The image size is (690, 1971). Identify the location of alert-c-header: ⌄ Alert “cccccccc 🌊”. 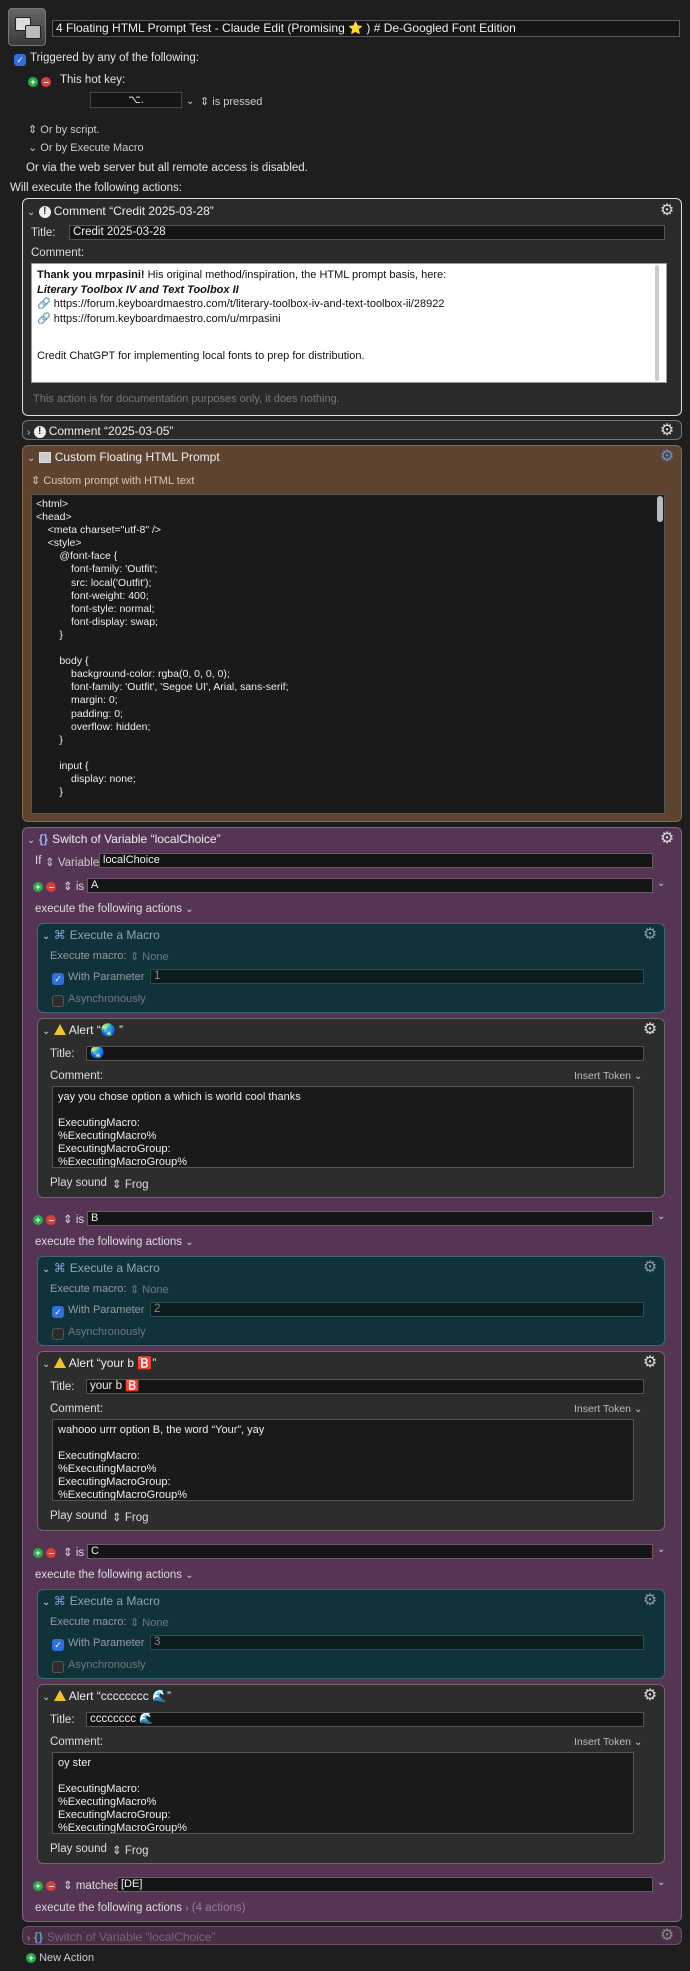
(106, 1696).